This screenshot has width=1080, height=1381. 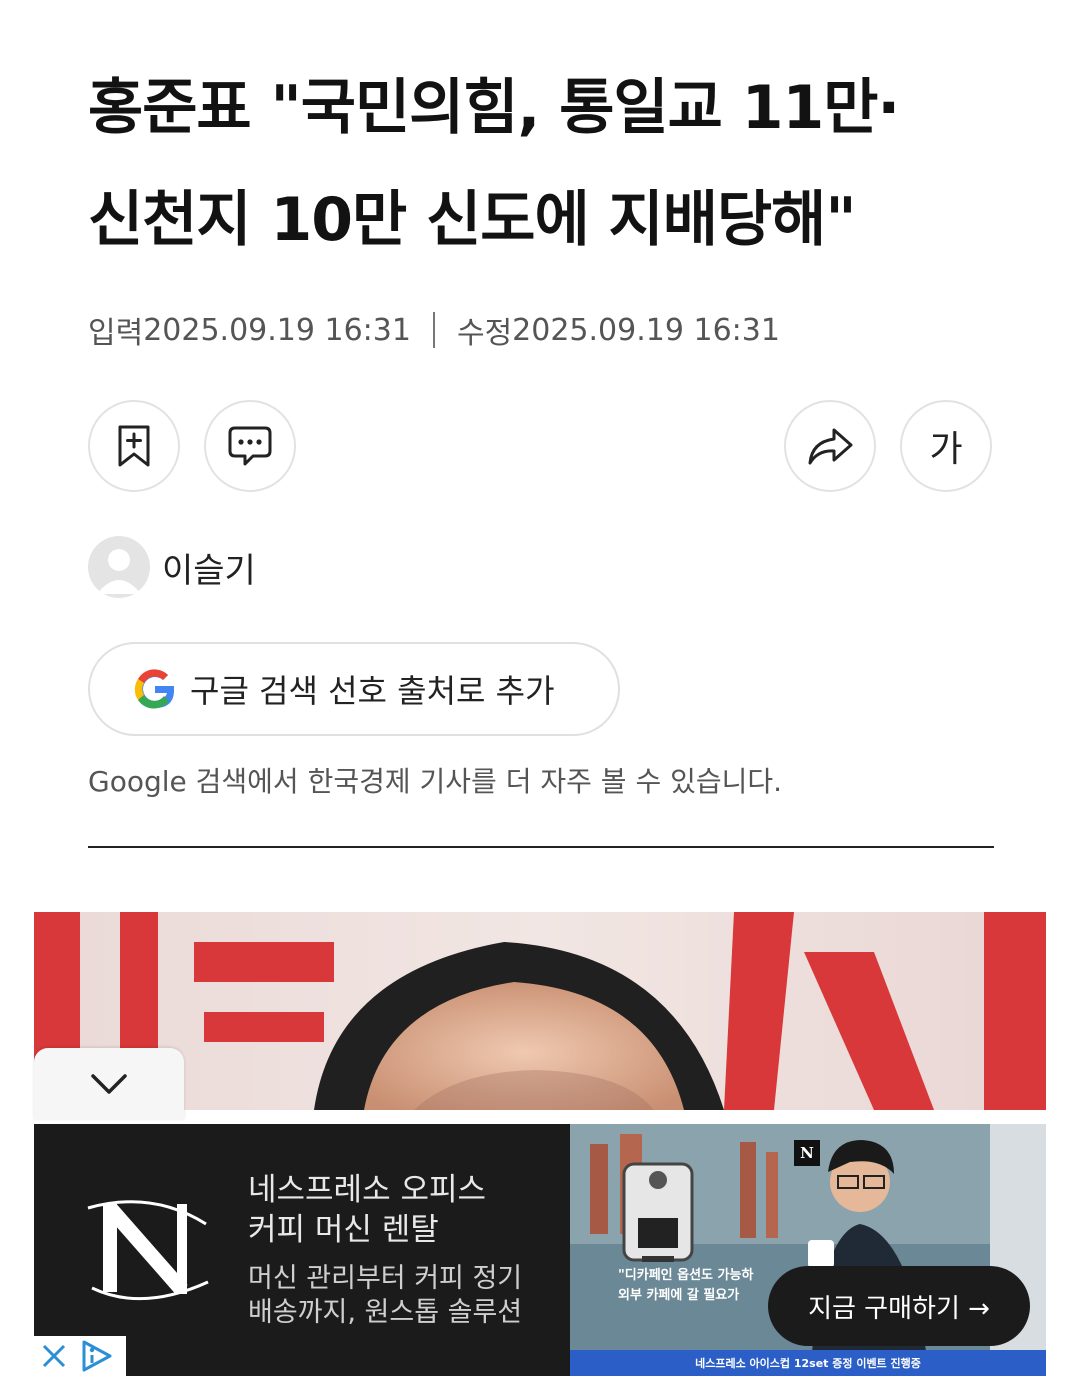 I want to click on date-separator, so click(x=433, y=330).